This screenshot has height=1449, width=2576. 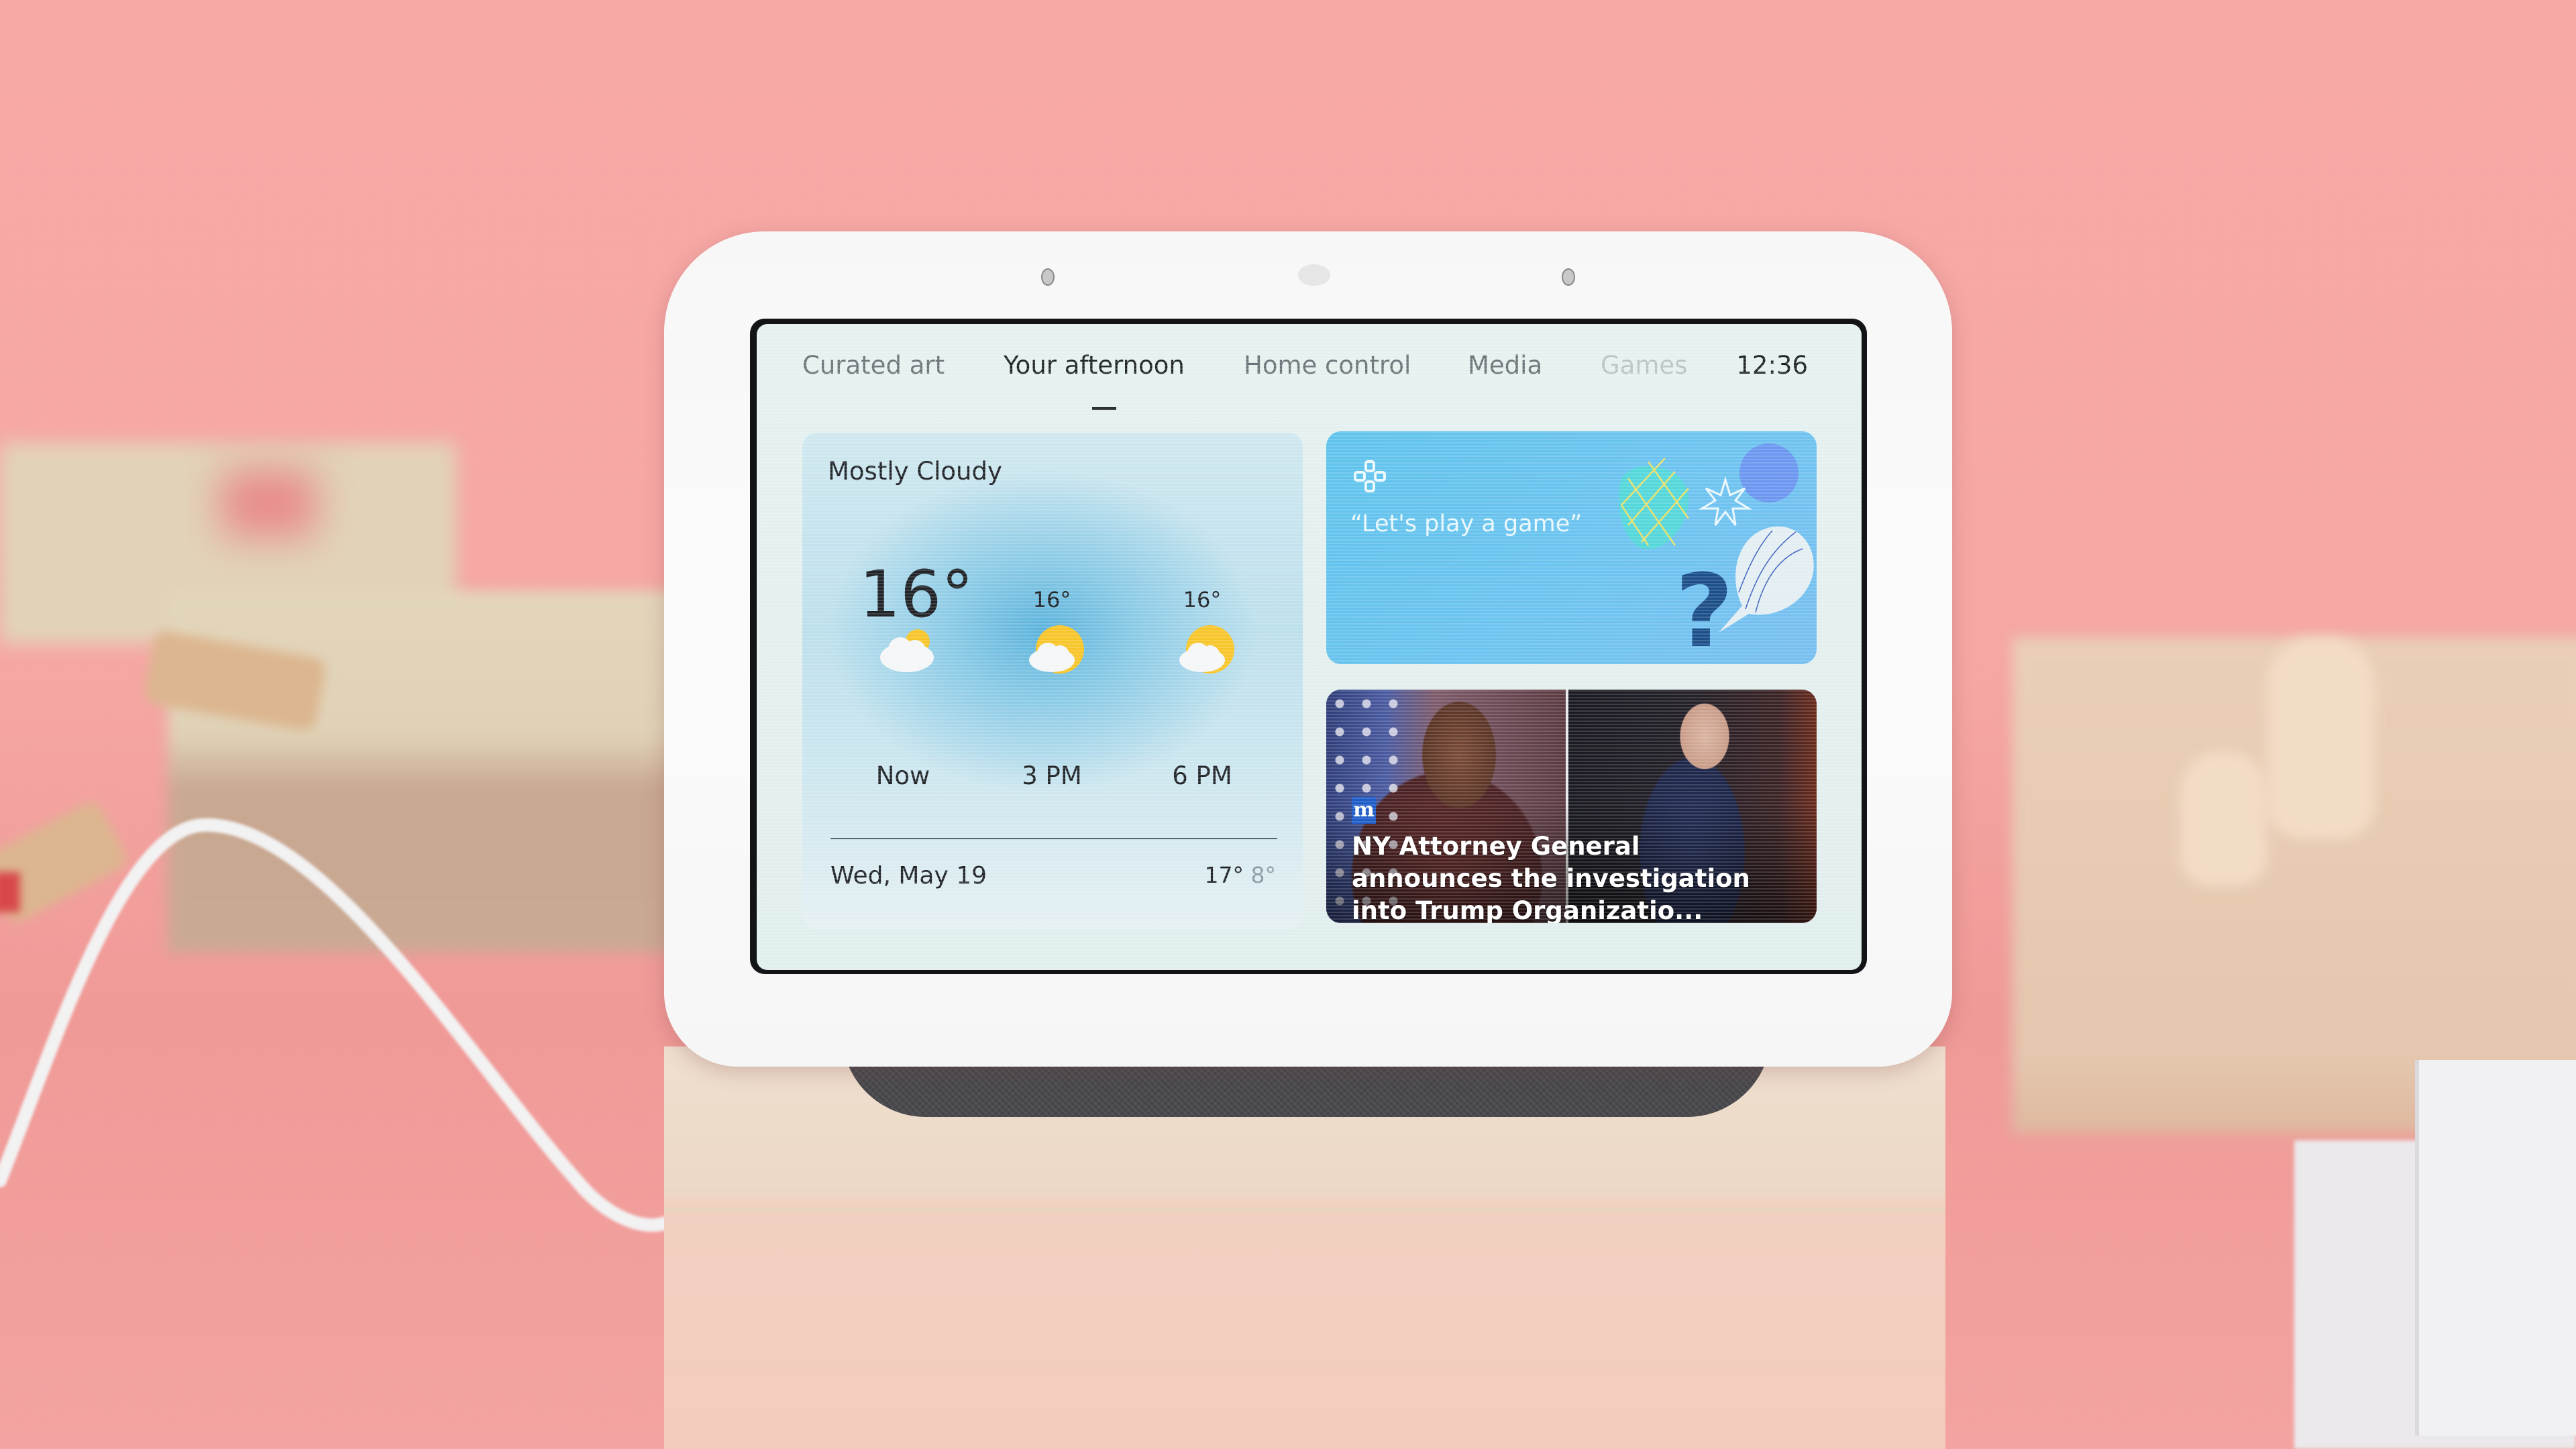 What do you see at coordinates (1505, 365) in the screenshot?
I see `tab-media: Media` at bounding box center [1505, 365].